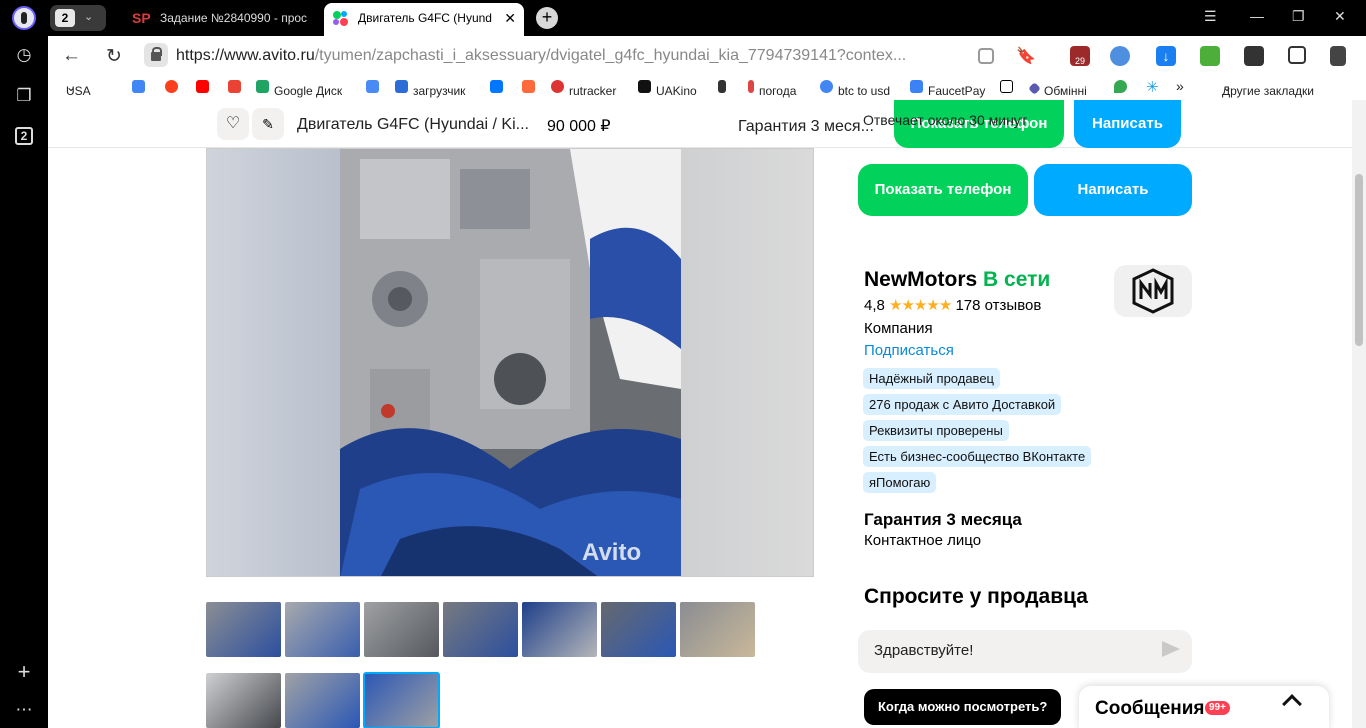  What do you see at coordinates (233, 124) in the screenshot?
I see `favorite-heart-button: ♡` at bounding box center [233, 124].